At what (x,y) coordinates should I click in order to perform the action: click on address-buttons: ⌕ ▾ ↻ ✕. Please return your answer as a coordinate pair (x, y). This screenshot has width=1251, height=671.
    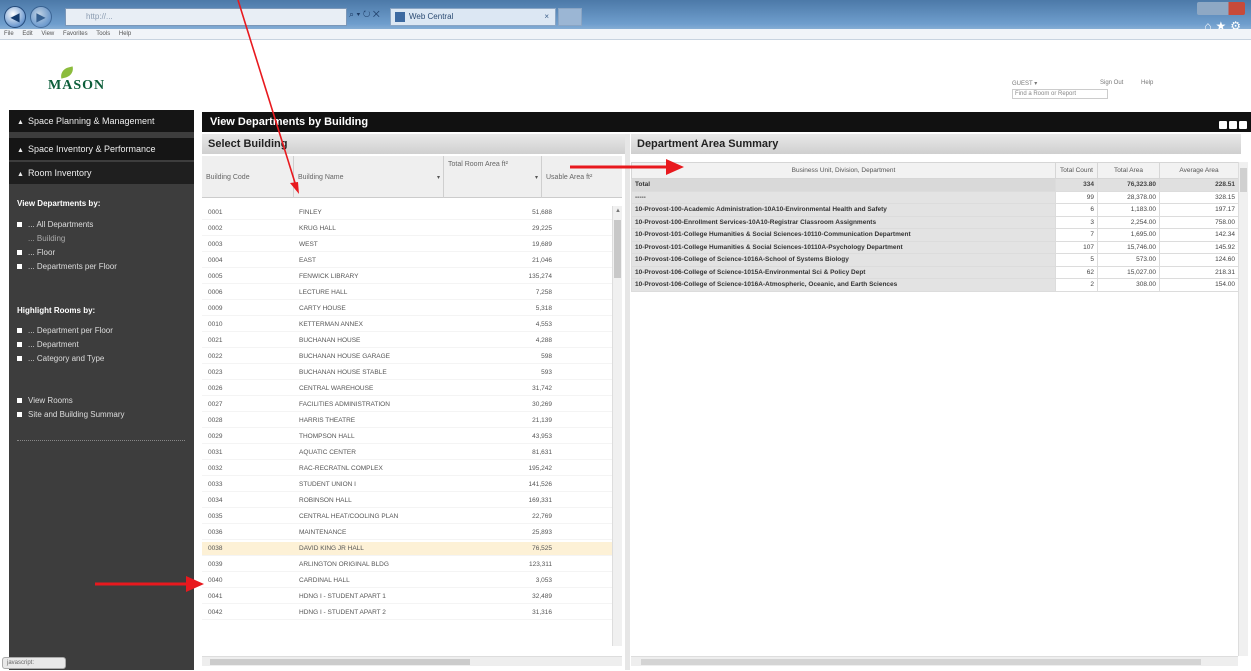
    Looking at the image, I should click on (364, 17).